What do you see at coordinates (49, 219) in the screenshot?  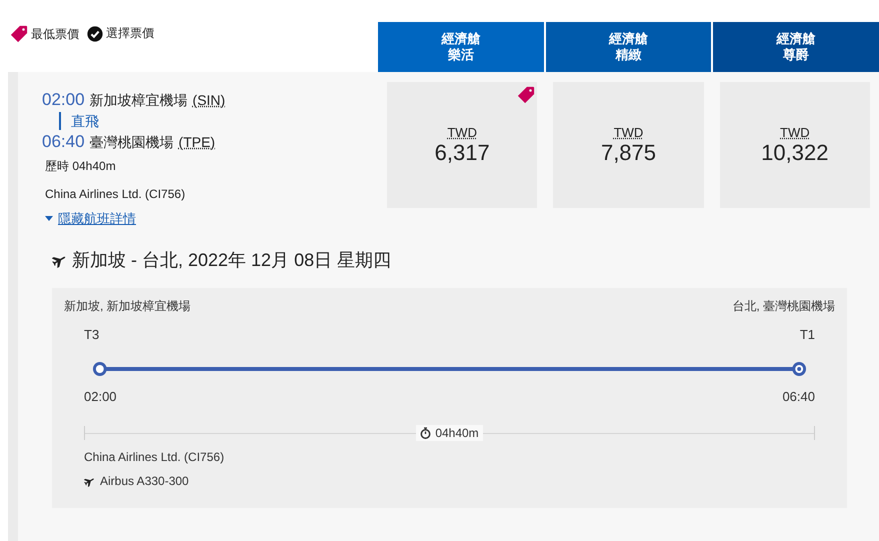 I see `caret-icon` at bounding box center [49, 219].